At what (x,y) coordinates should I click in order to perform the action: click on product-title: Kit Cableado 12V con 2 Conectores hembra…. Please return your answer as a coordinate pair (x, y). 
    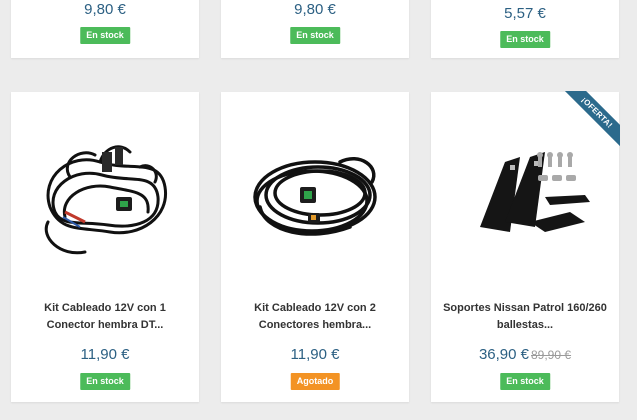
    Looking at the image, I should click on (315, 317).